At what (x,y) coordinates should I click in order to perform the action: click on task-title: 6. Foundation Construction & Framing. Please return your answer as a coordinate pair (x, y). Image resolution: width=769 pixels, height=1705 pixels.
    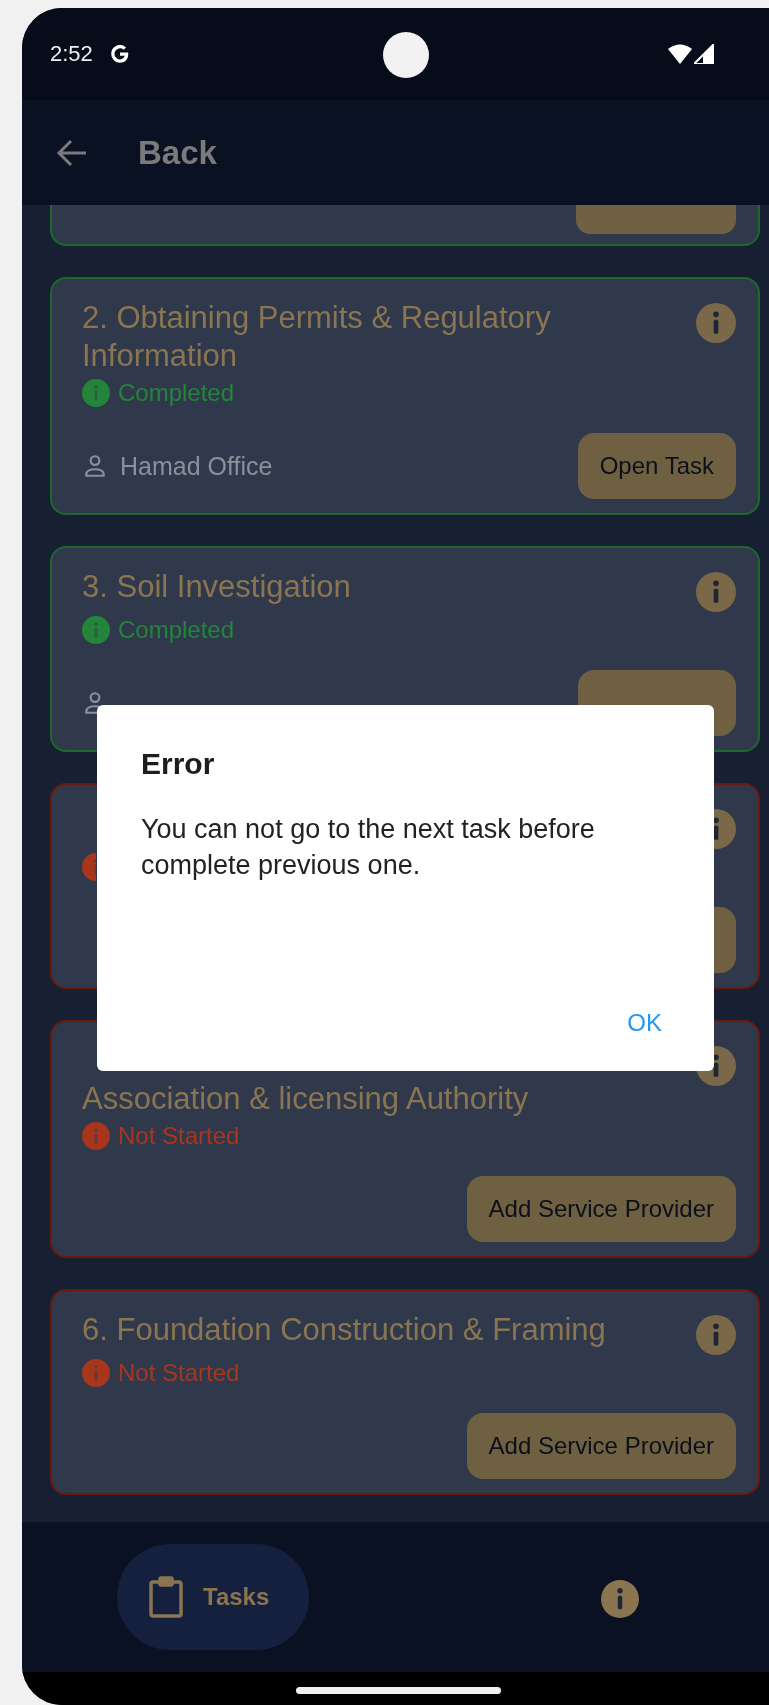
    Looking at the image, I should click on (344, 1330).